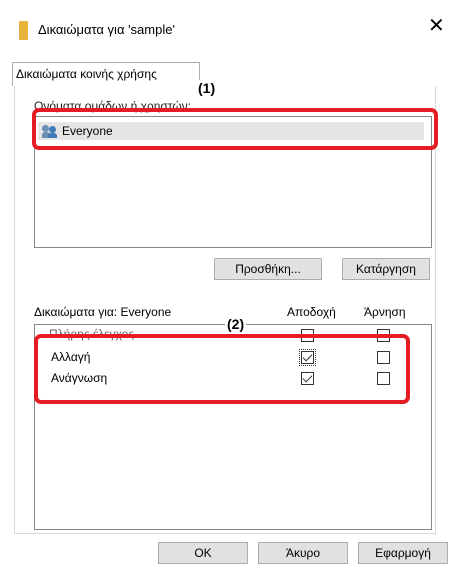  What do you see at coordinates (228, 29) in the screenshot?
I see `title-bar: Δικαιώματα για 'sample' ✕` at bounding box center [228, 29].